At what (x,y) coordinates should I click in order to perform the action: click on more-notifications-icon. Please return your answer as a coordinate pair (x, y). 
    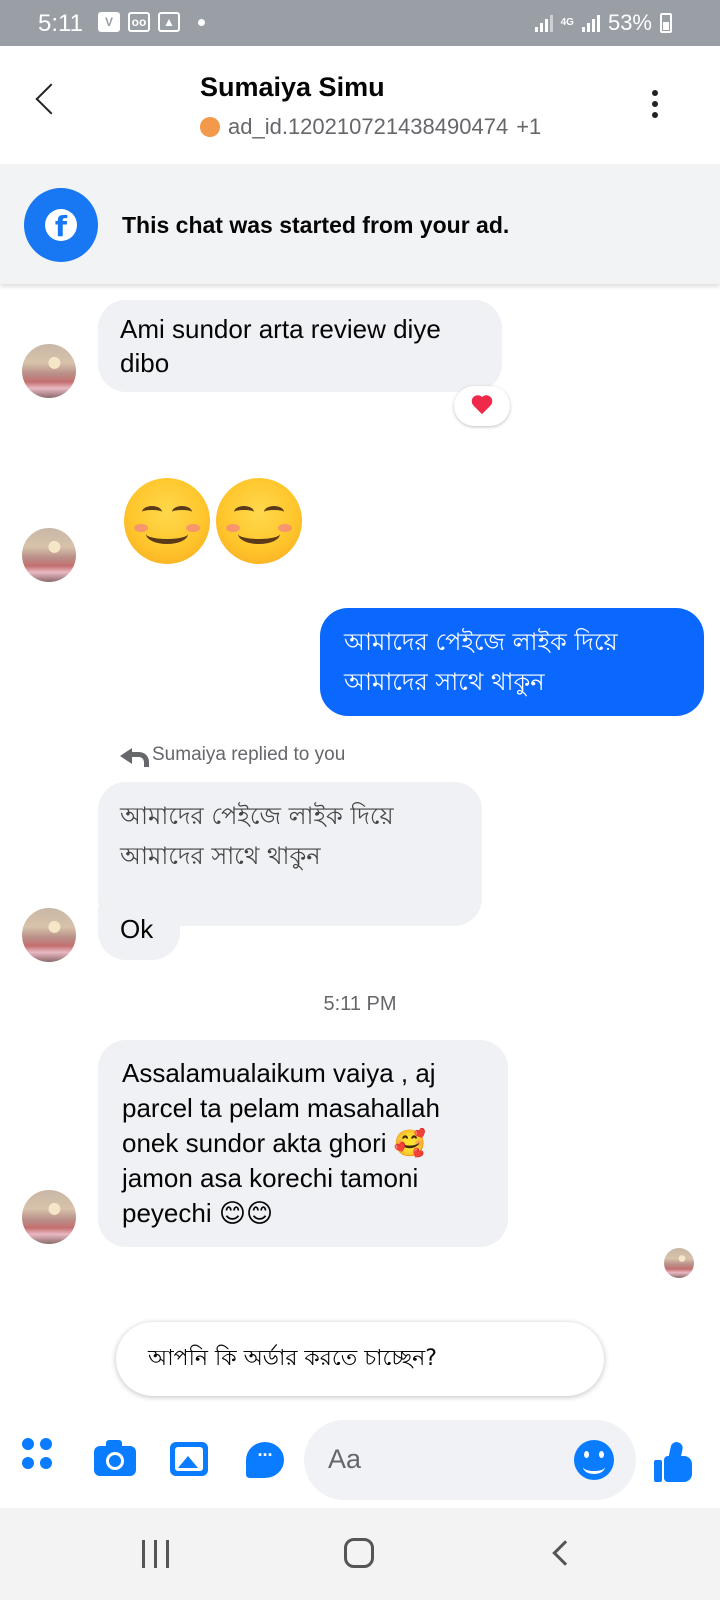
    Looking at the image, I should click on (201, 22).